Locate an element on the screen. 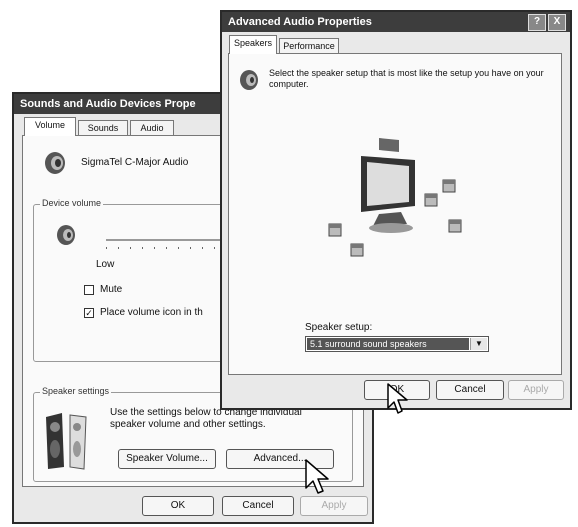  slider-low-label: Low is located at coordinates (105, 264).